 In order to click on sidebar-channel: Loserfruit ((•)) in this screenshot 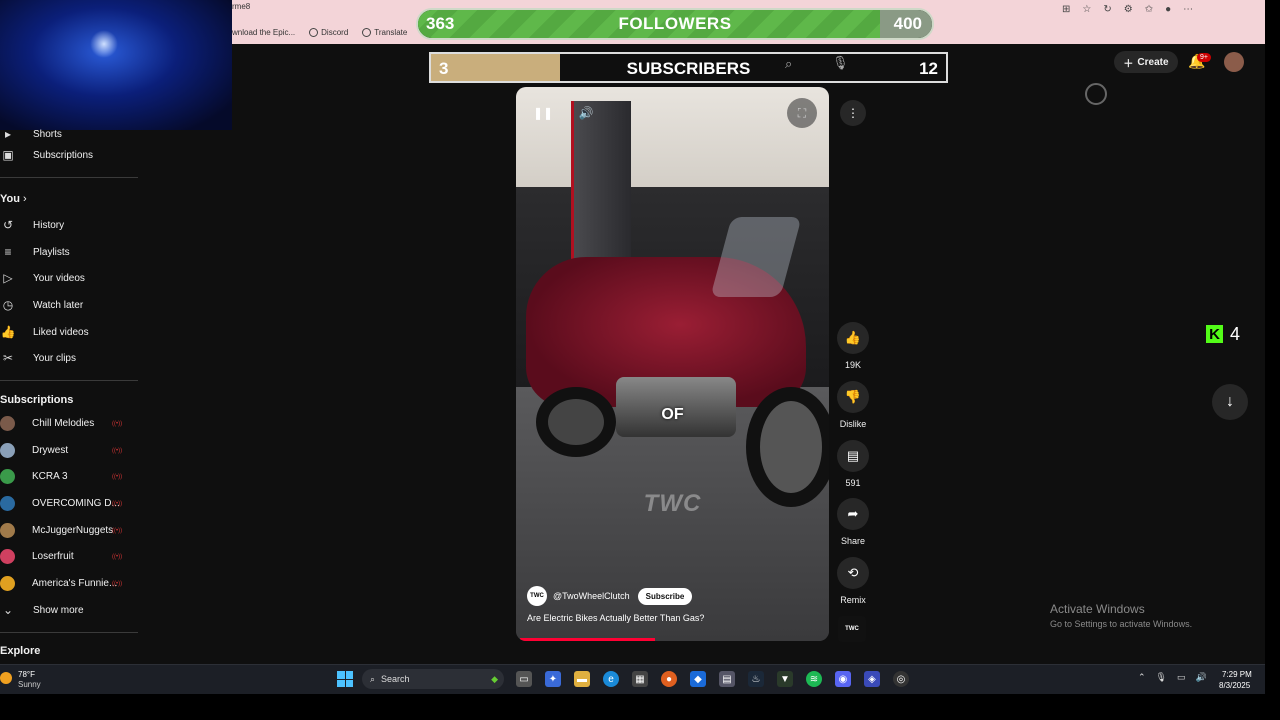, I will do `click(69, 556)`.